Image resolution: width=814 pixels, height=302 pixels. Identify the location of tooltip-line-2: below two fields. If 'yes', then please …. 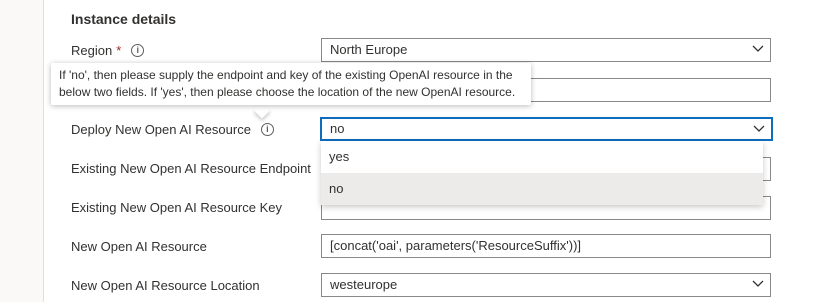
(287, 92).